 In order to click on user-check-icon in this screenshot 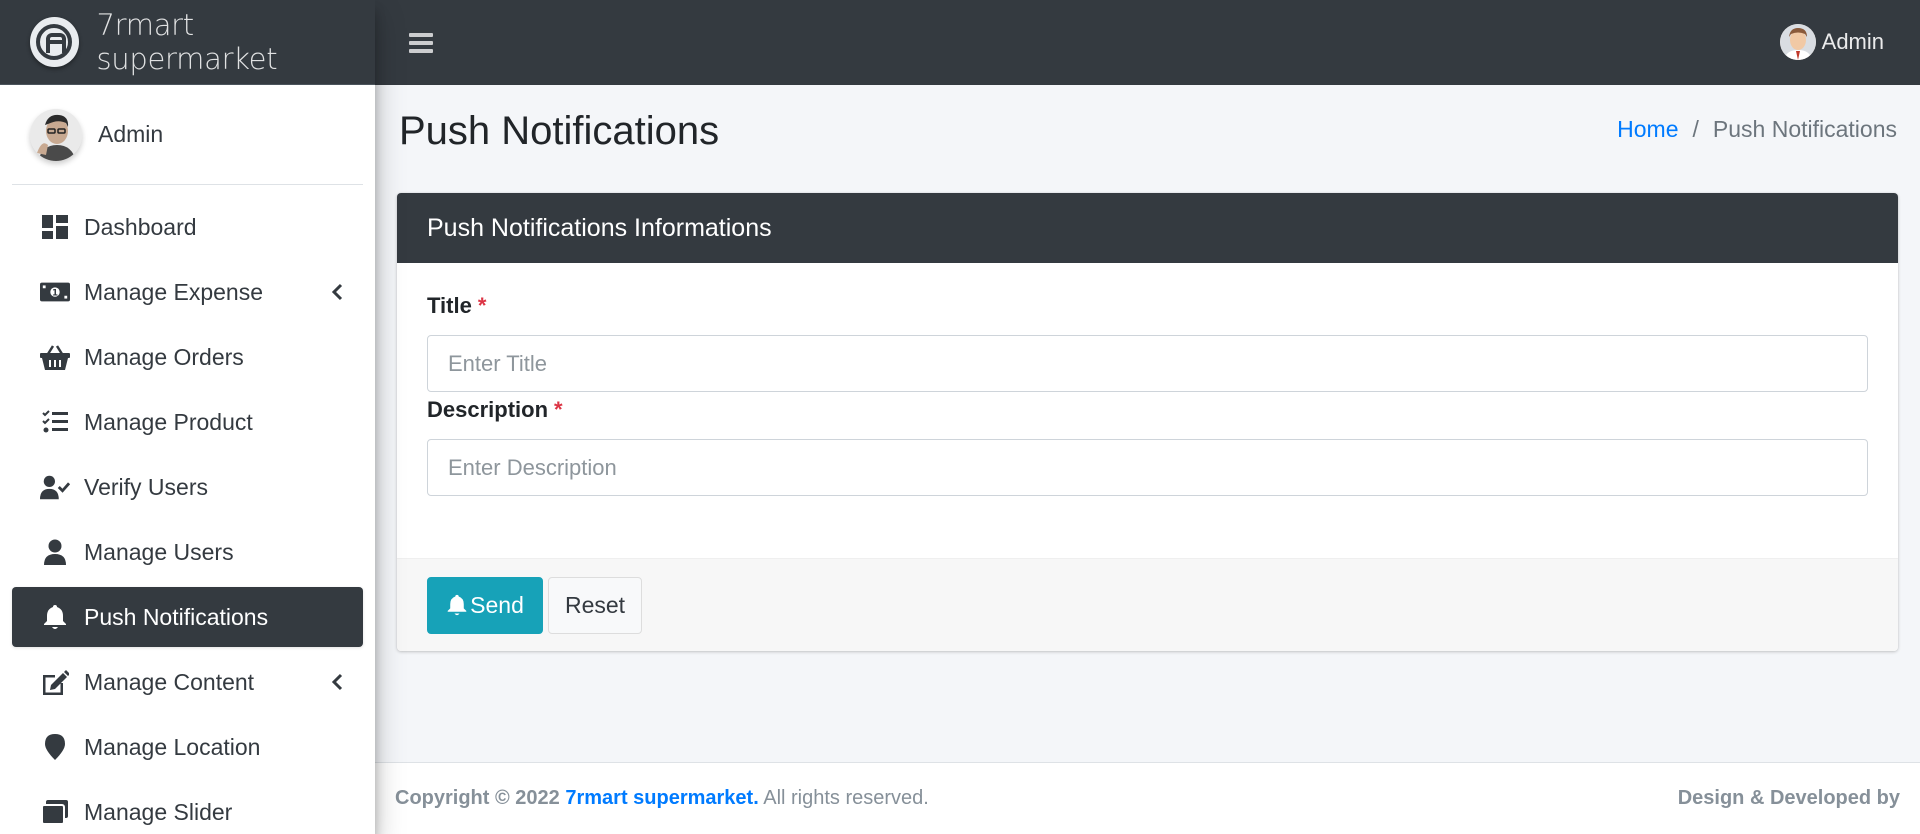, I will do `click(55, 487)`.